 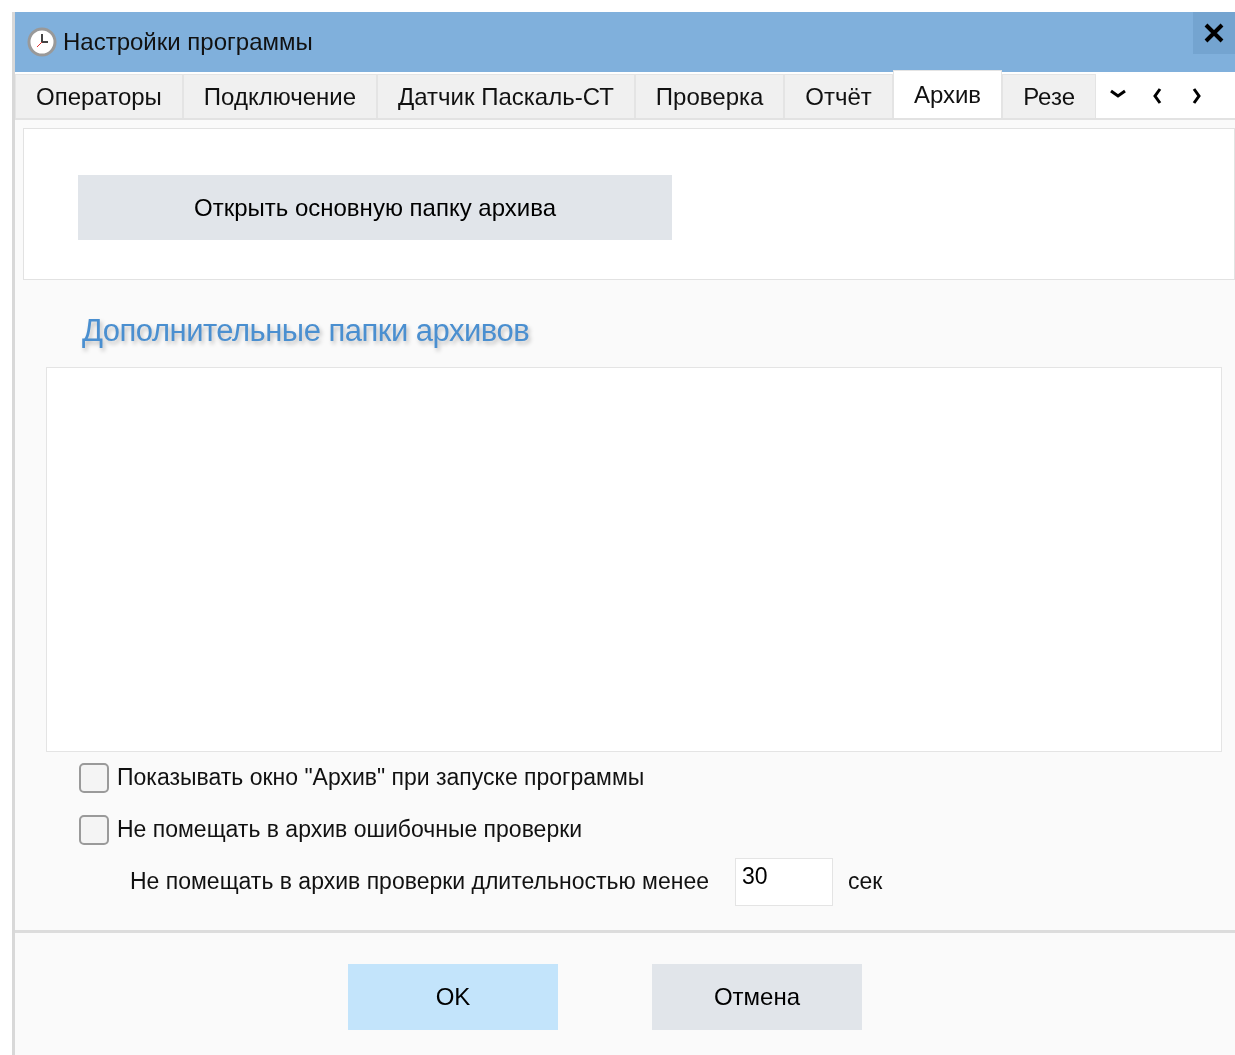 I want to click on open-folder-button: Открыть основную папку архива, so click(x=375, y=207).